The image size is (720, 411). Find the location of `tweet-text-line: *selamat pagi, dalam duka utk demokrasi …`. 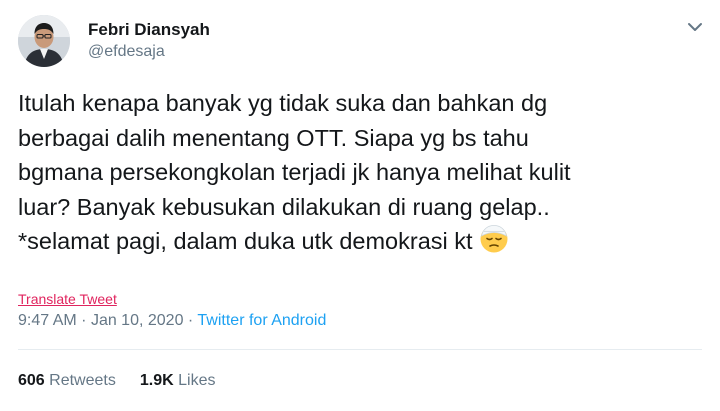

tweet-text-line: *selamat pagi, dalam duka utk demokrasi … is located at coordinates (245, 241).